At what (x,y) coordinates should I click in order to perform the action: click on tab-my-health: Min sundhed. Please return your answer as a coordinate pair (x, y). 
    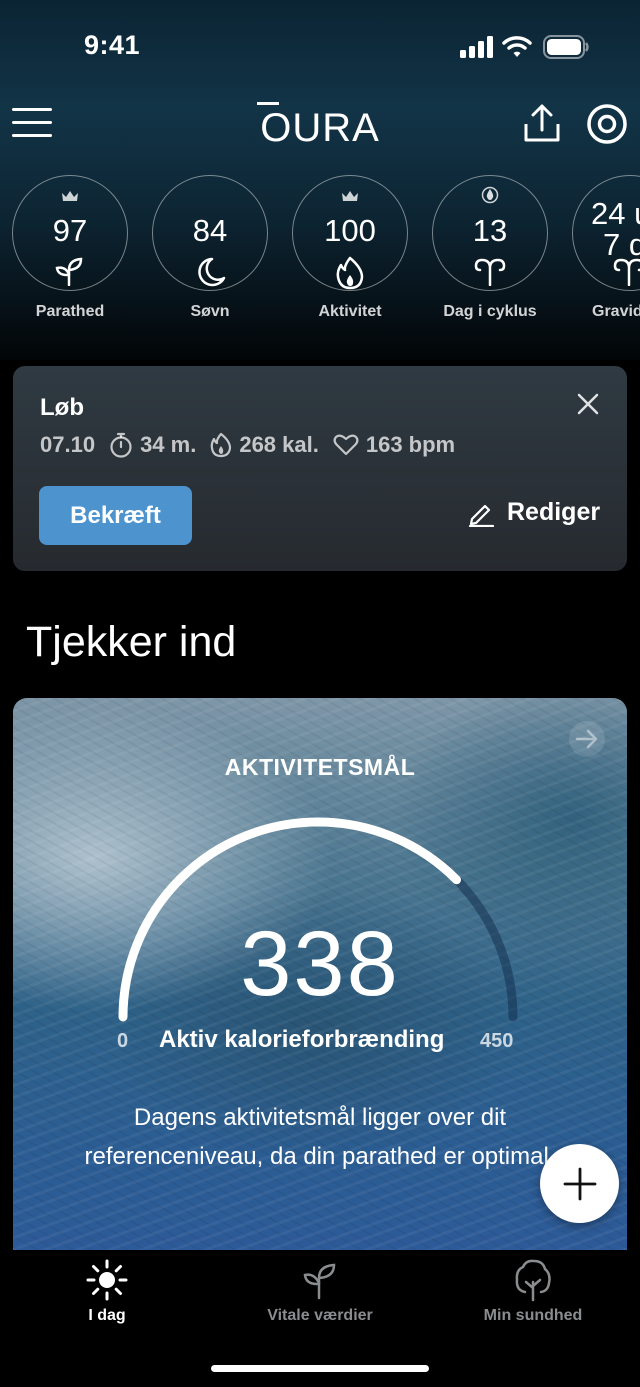
    Looking at the image, I should click on (533, 1291).